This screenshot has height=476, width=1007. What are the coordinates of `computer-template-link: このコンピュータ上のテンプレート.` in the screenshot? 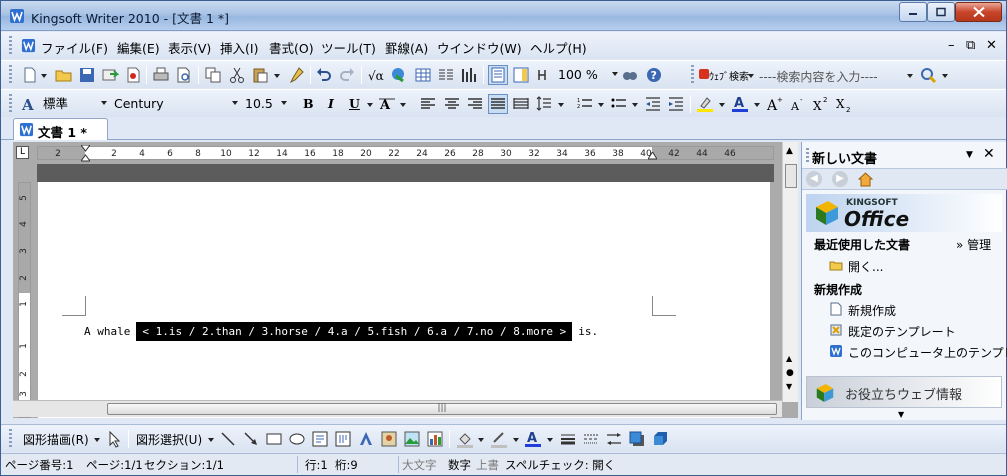 It's located at (927, 352).